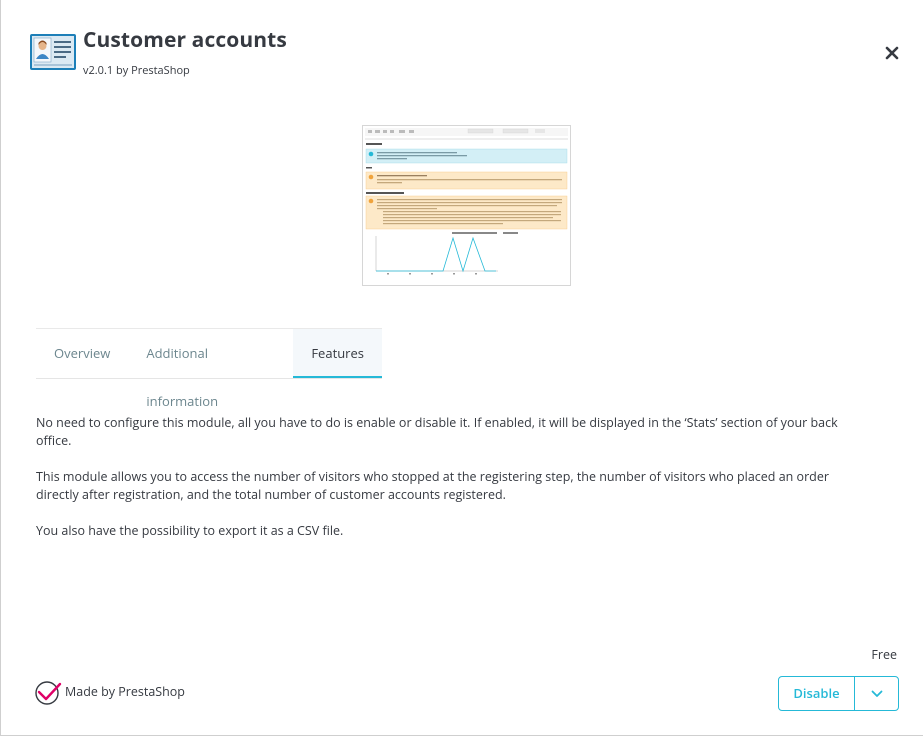 The image size is (924, 737). Describe the element at coordinates (817, 693) in the screenshot. I see `disable-button: Disable` at that location.